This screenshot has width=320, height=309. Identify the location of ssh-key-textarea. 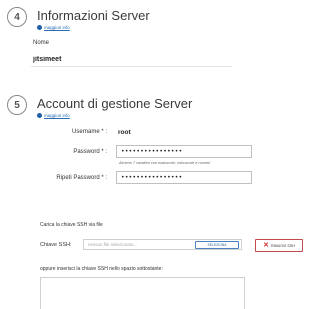
(142, 293).